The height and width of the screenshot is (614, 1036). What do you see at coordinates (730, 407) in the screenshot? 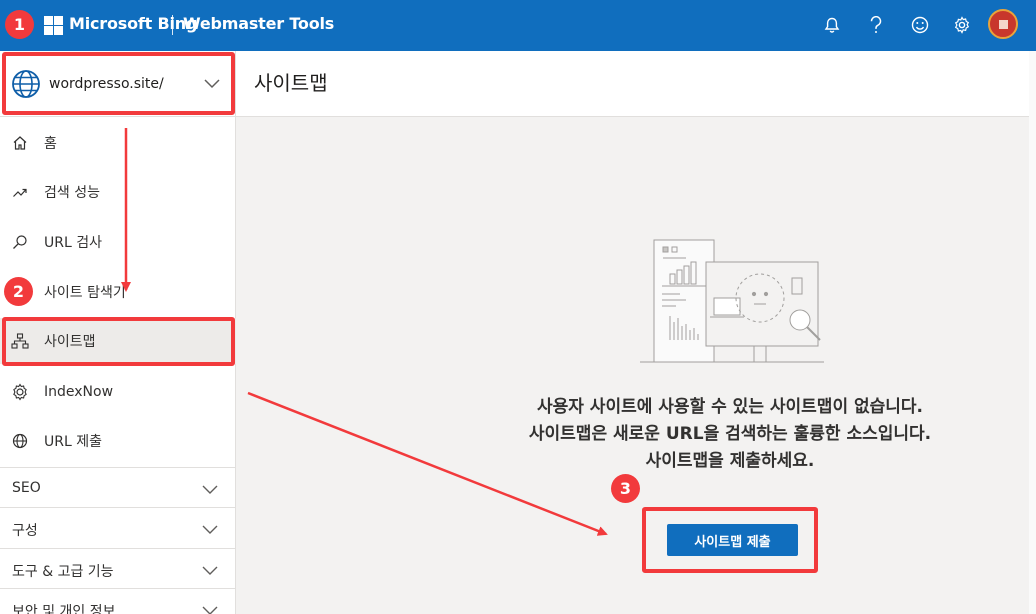
I see `empty-state-line: 사용자 사이트에 사용할 수 있는 사이트맵이 없습니다.` at bounding box center [730, 407].